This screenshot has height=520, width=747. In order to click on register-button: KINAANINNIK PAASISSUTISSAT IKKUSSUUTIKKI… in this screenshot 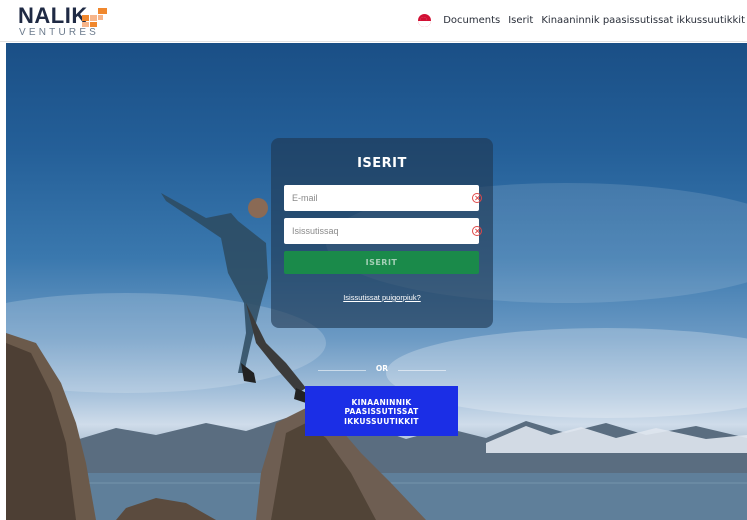, I will do `click(381, 411)`.